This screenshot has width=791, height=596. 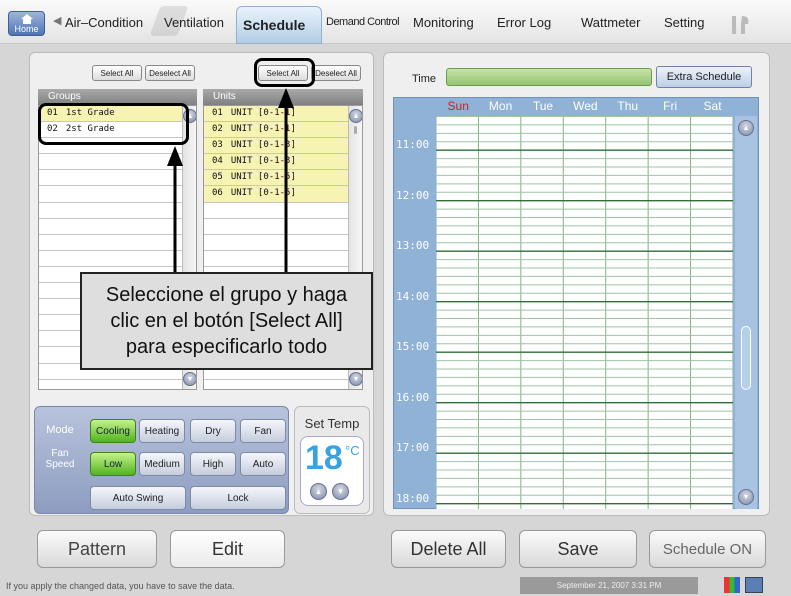 What do you see at coordinates (340, 491) in the screenshot?
I see `temp-down-icon: ▼` at bounding box center [340, 491].